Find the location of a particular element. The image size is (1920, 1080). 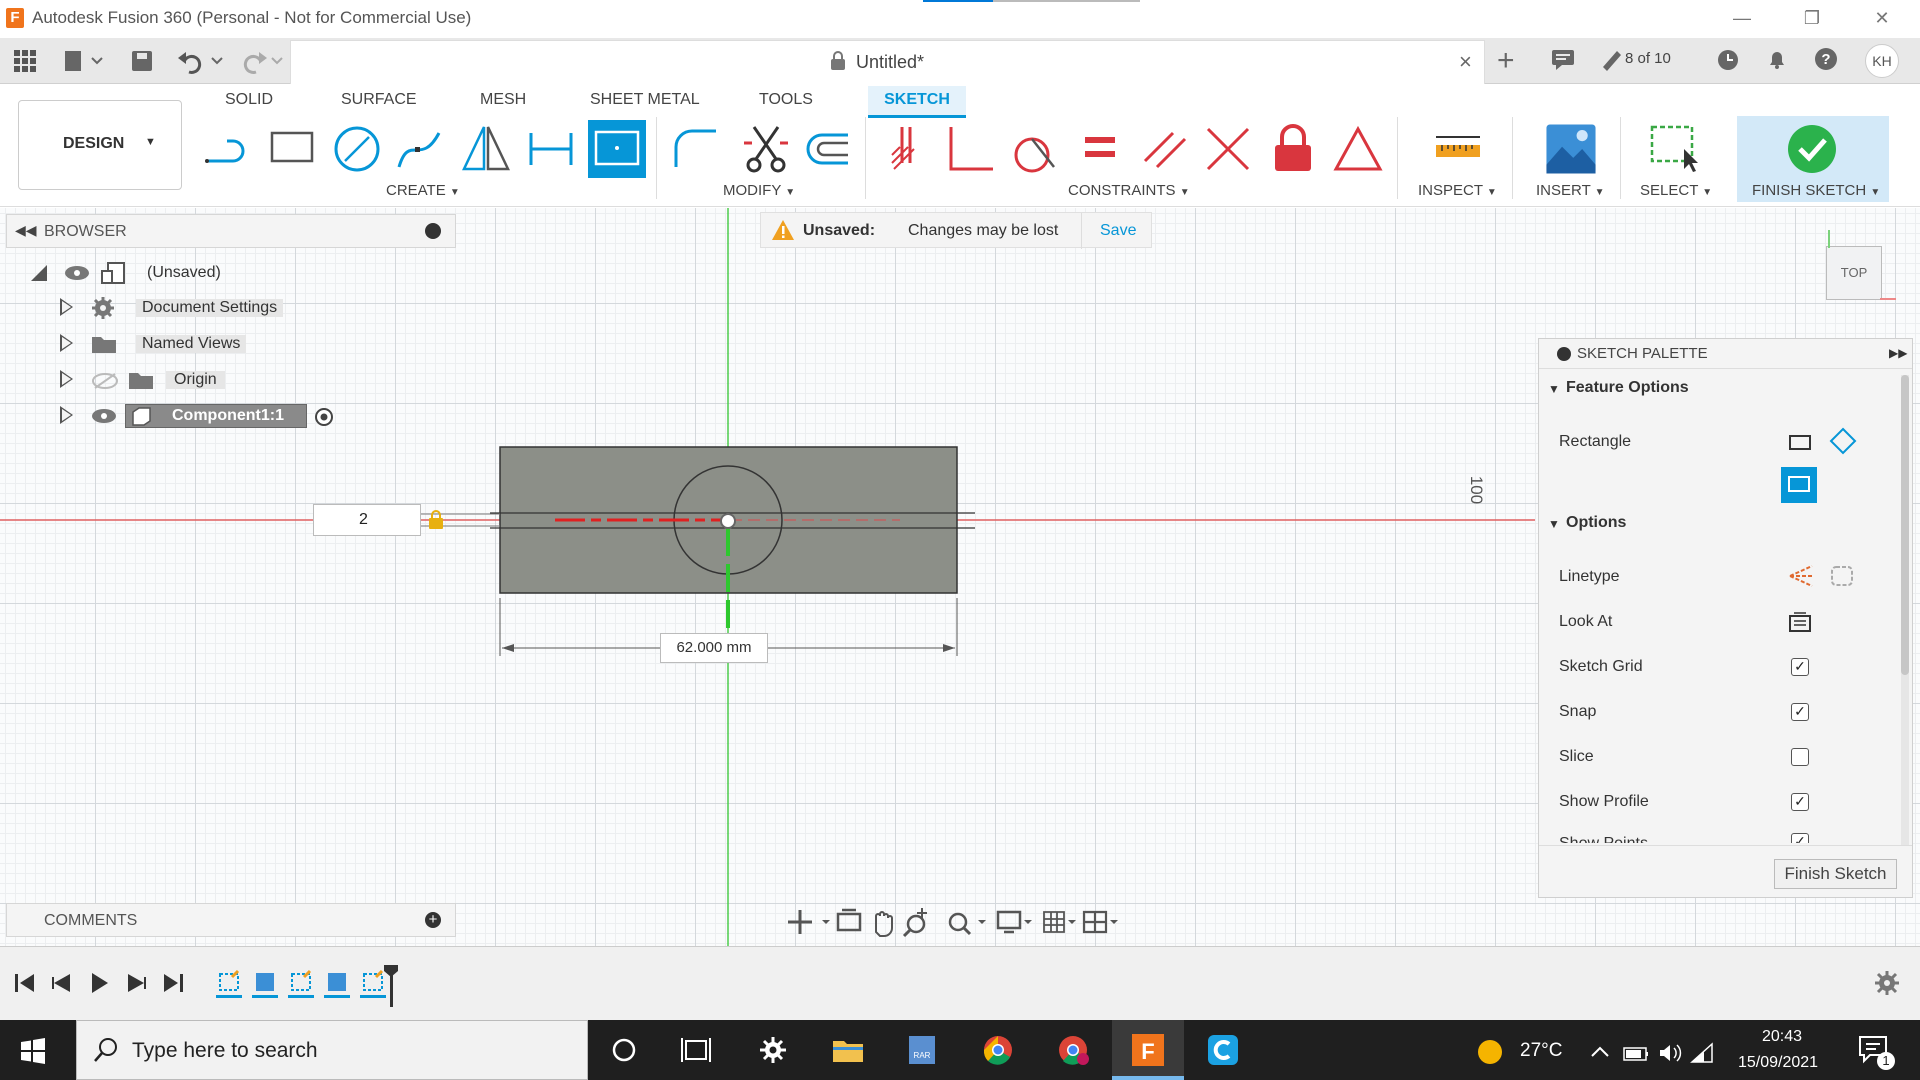

settings-gear-icon is located at coordinates (773, 1050).